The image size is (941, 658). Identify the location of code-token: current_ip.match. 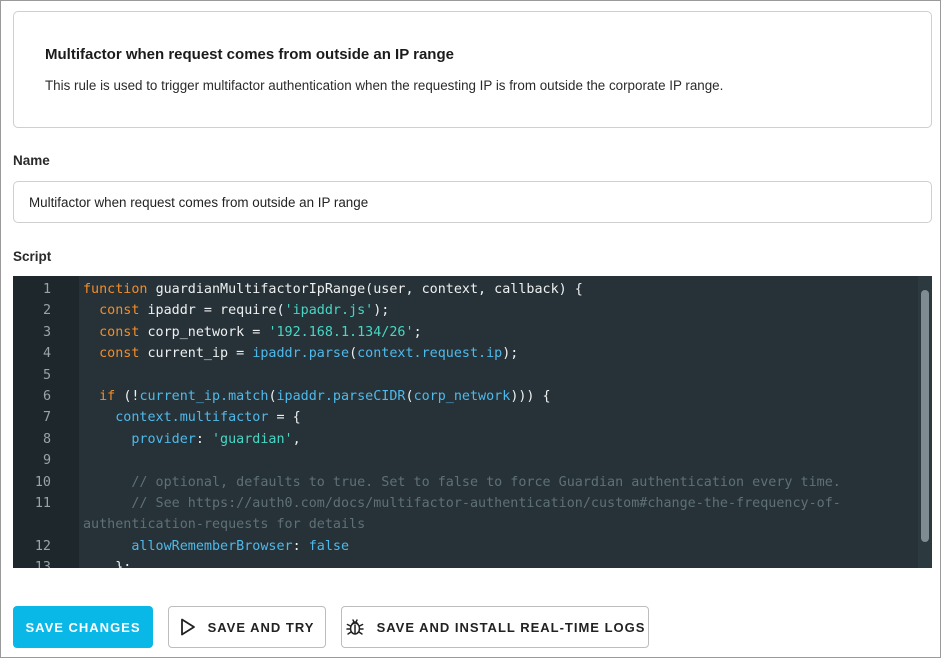
(204, 397).